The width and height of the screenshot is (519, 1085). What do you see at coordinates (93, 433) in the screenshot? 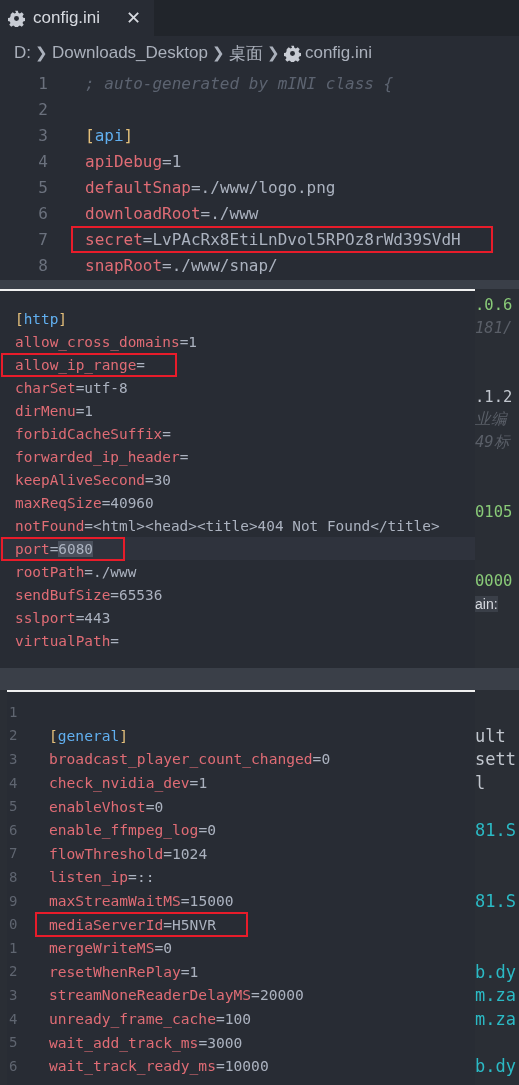
I see `setting-line: forbidCacheSuffix=` at bounding box center [93, 433].